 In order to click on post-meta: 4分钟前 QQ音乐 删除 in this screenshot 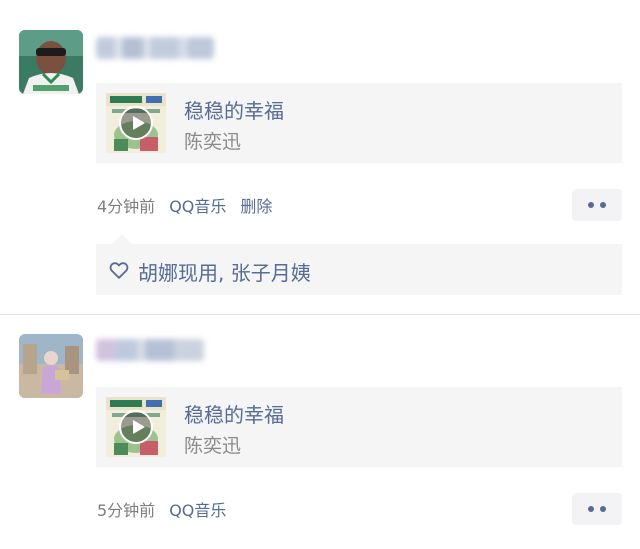, I will do `click(191, 205)`.